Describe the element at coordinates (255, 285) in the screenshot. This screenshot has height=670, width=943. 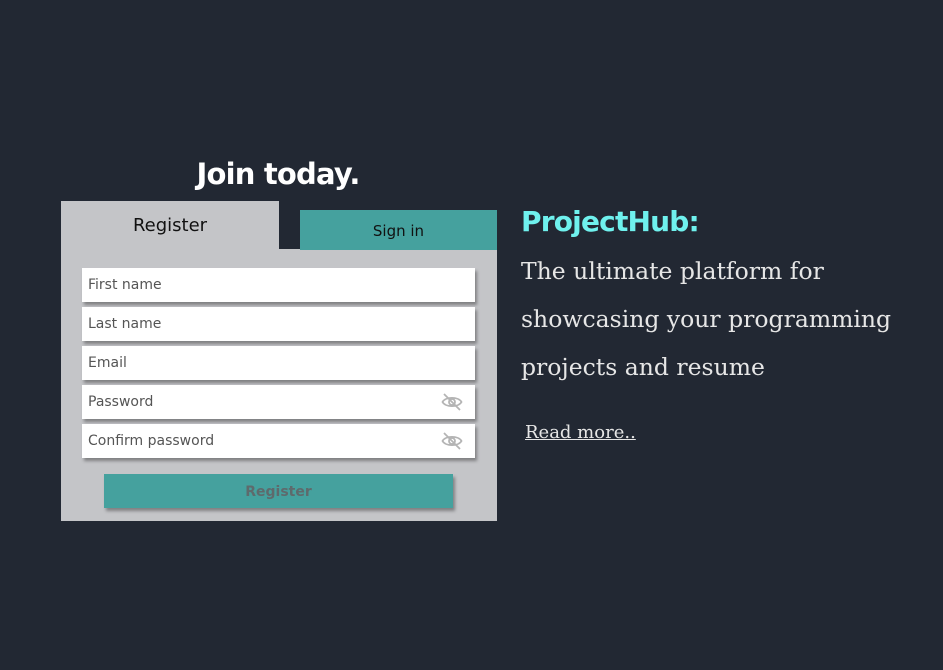
I see `first-name-input` at that location.